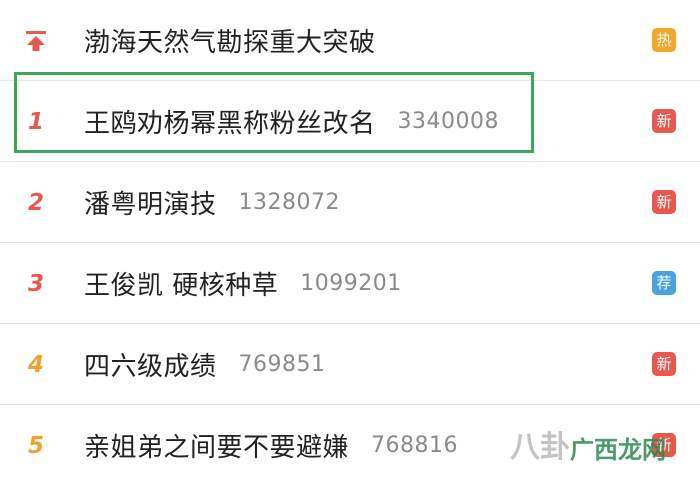  Describe the element at coordinates (35, 445) in the screenshot. I see `rank-number: 5` at that location.